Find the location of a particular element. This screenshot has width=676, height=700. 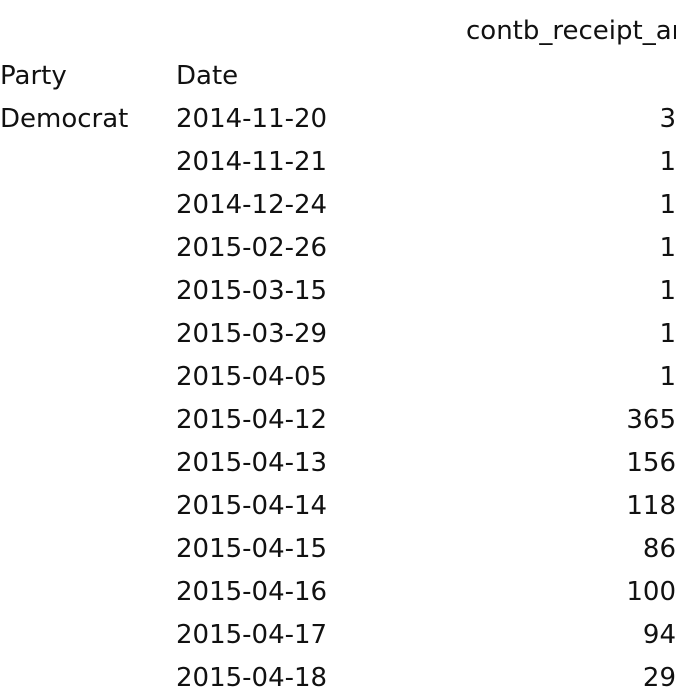

cell-date: 2015-04-17 is located at coordinates (252, 635).